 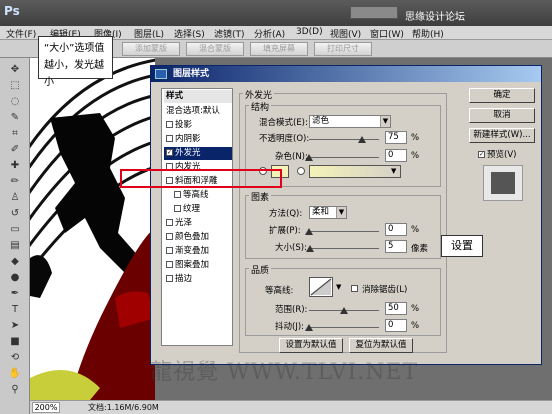 I want to click on print-size-button: 打印尺寸, so click(x=343, y=49).